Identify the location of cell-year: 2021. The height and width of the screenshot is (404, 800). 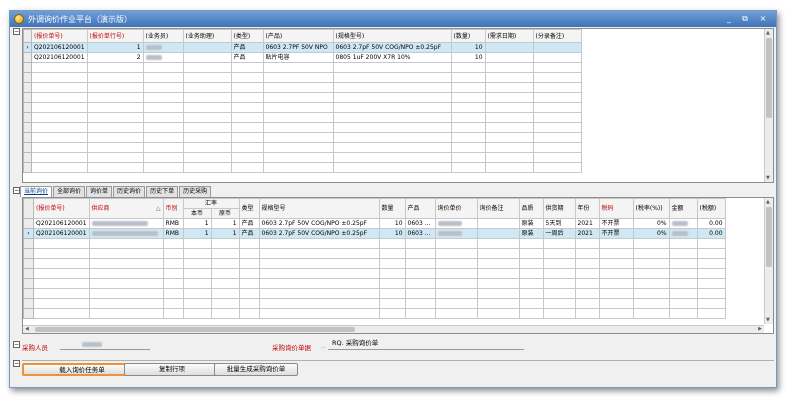
(587, 223).